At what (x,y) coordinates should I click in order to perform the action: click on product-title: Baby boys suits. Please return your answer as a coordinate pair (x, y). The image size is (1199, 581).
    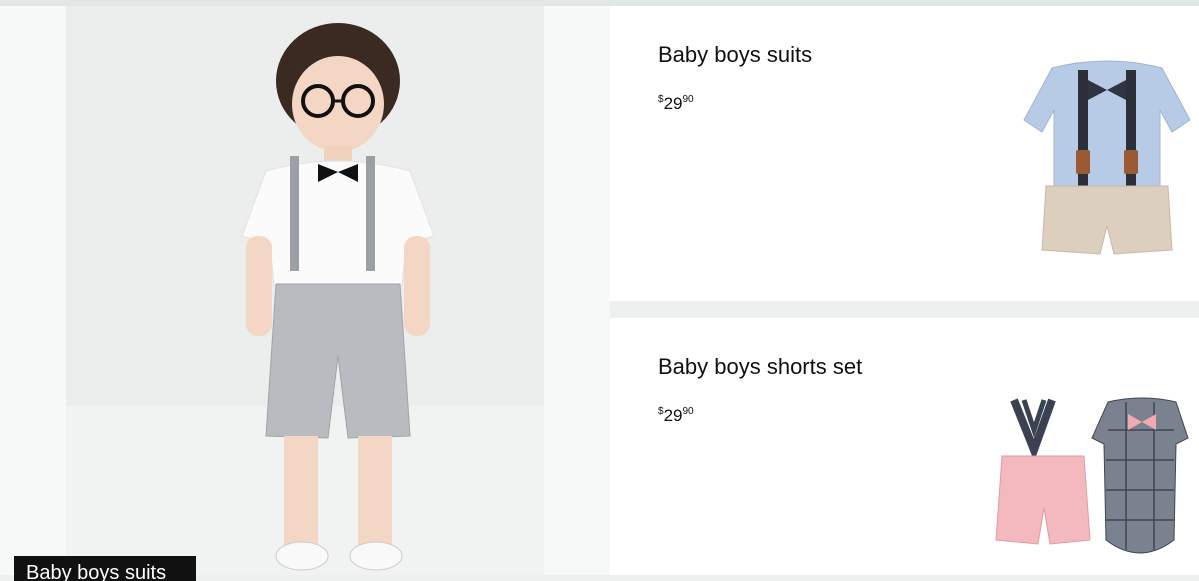
    Looking at the image, I should click on (735, 55).